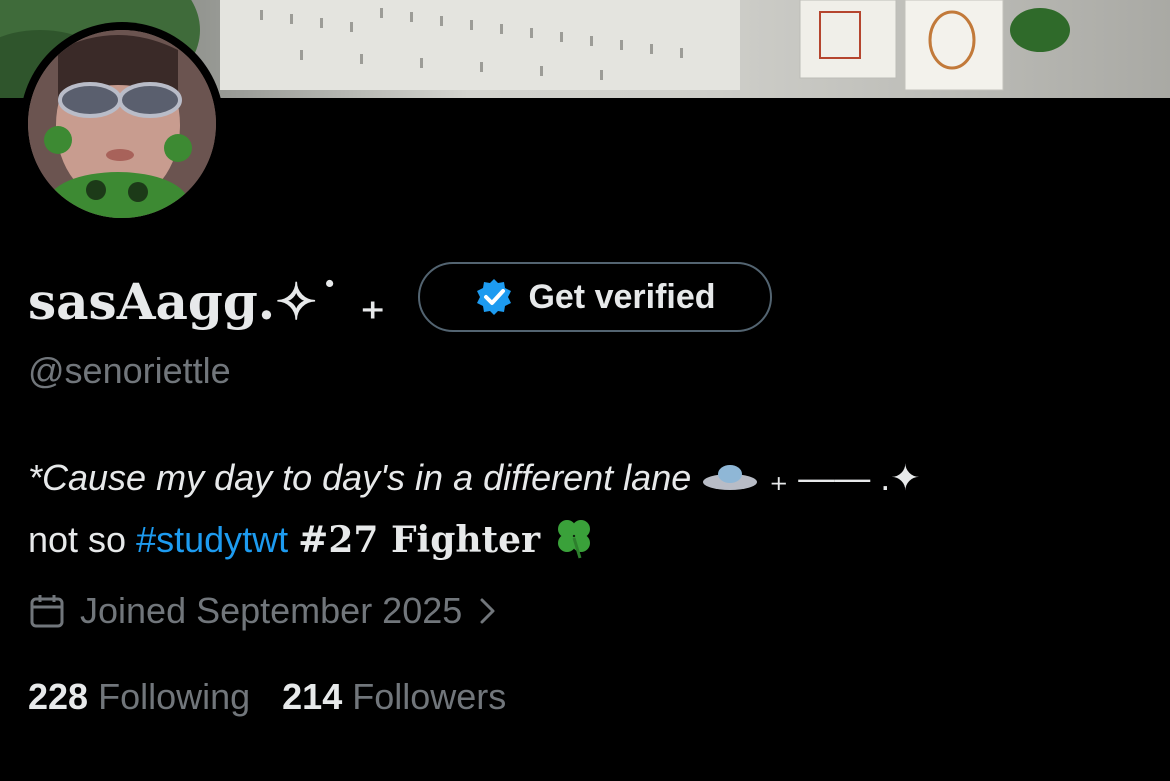 The height and width of the screenshot is (781, 1170). Describe the element at coordinates (494, 297) in the screenshot. I see `verified-badge-icon` at that location.